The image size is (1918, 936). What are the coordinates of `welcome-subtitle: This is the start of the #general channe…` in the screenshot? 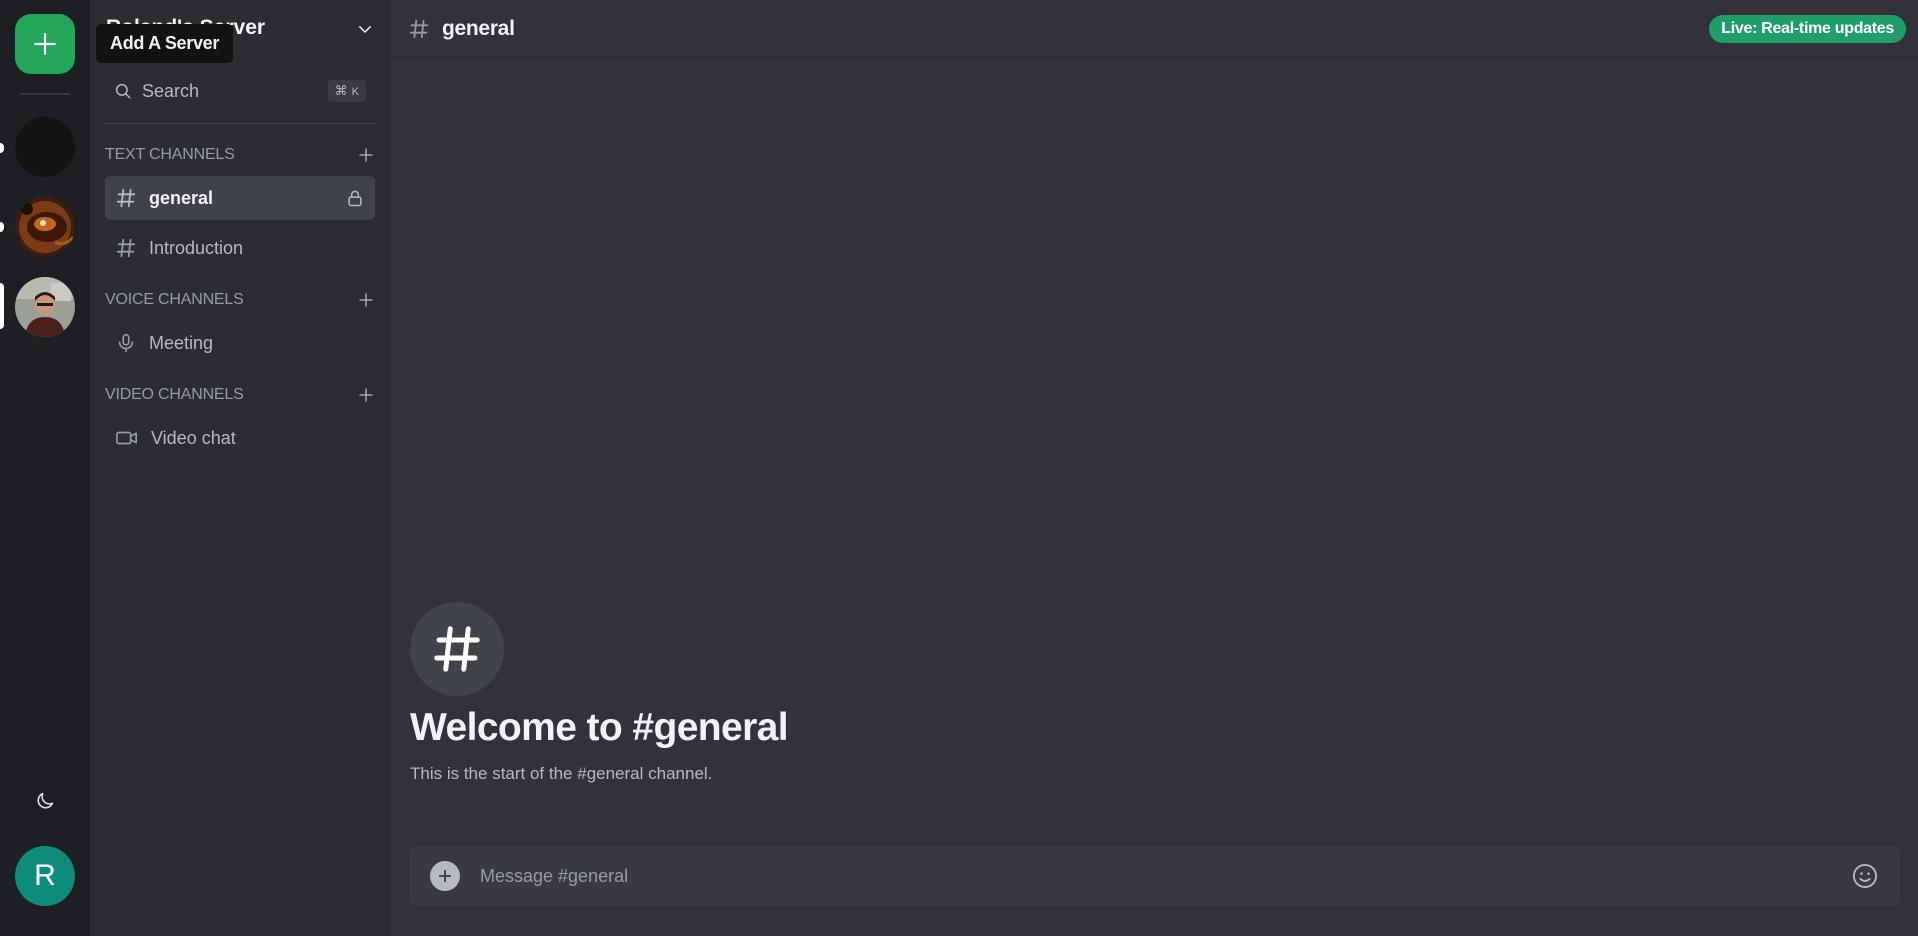 It's located at (561, 773).